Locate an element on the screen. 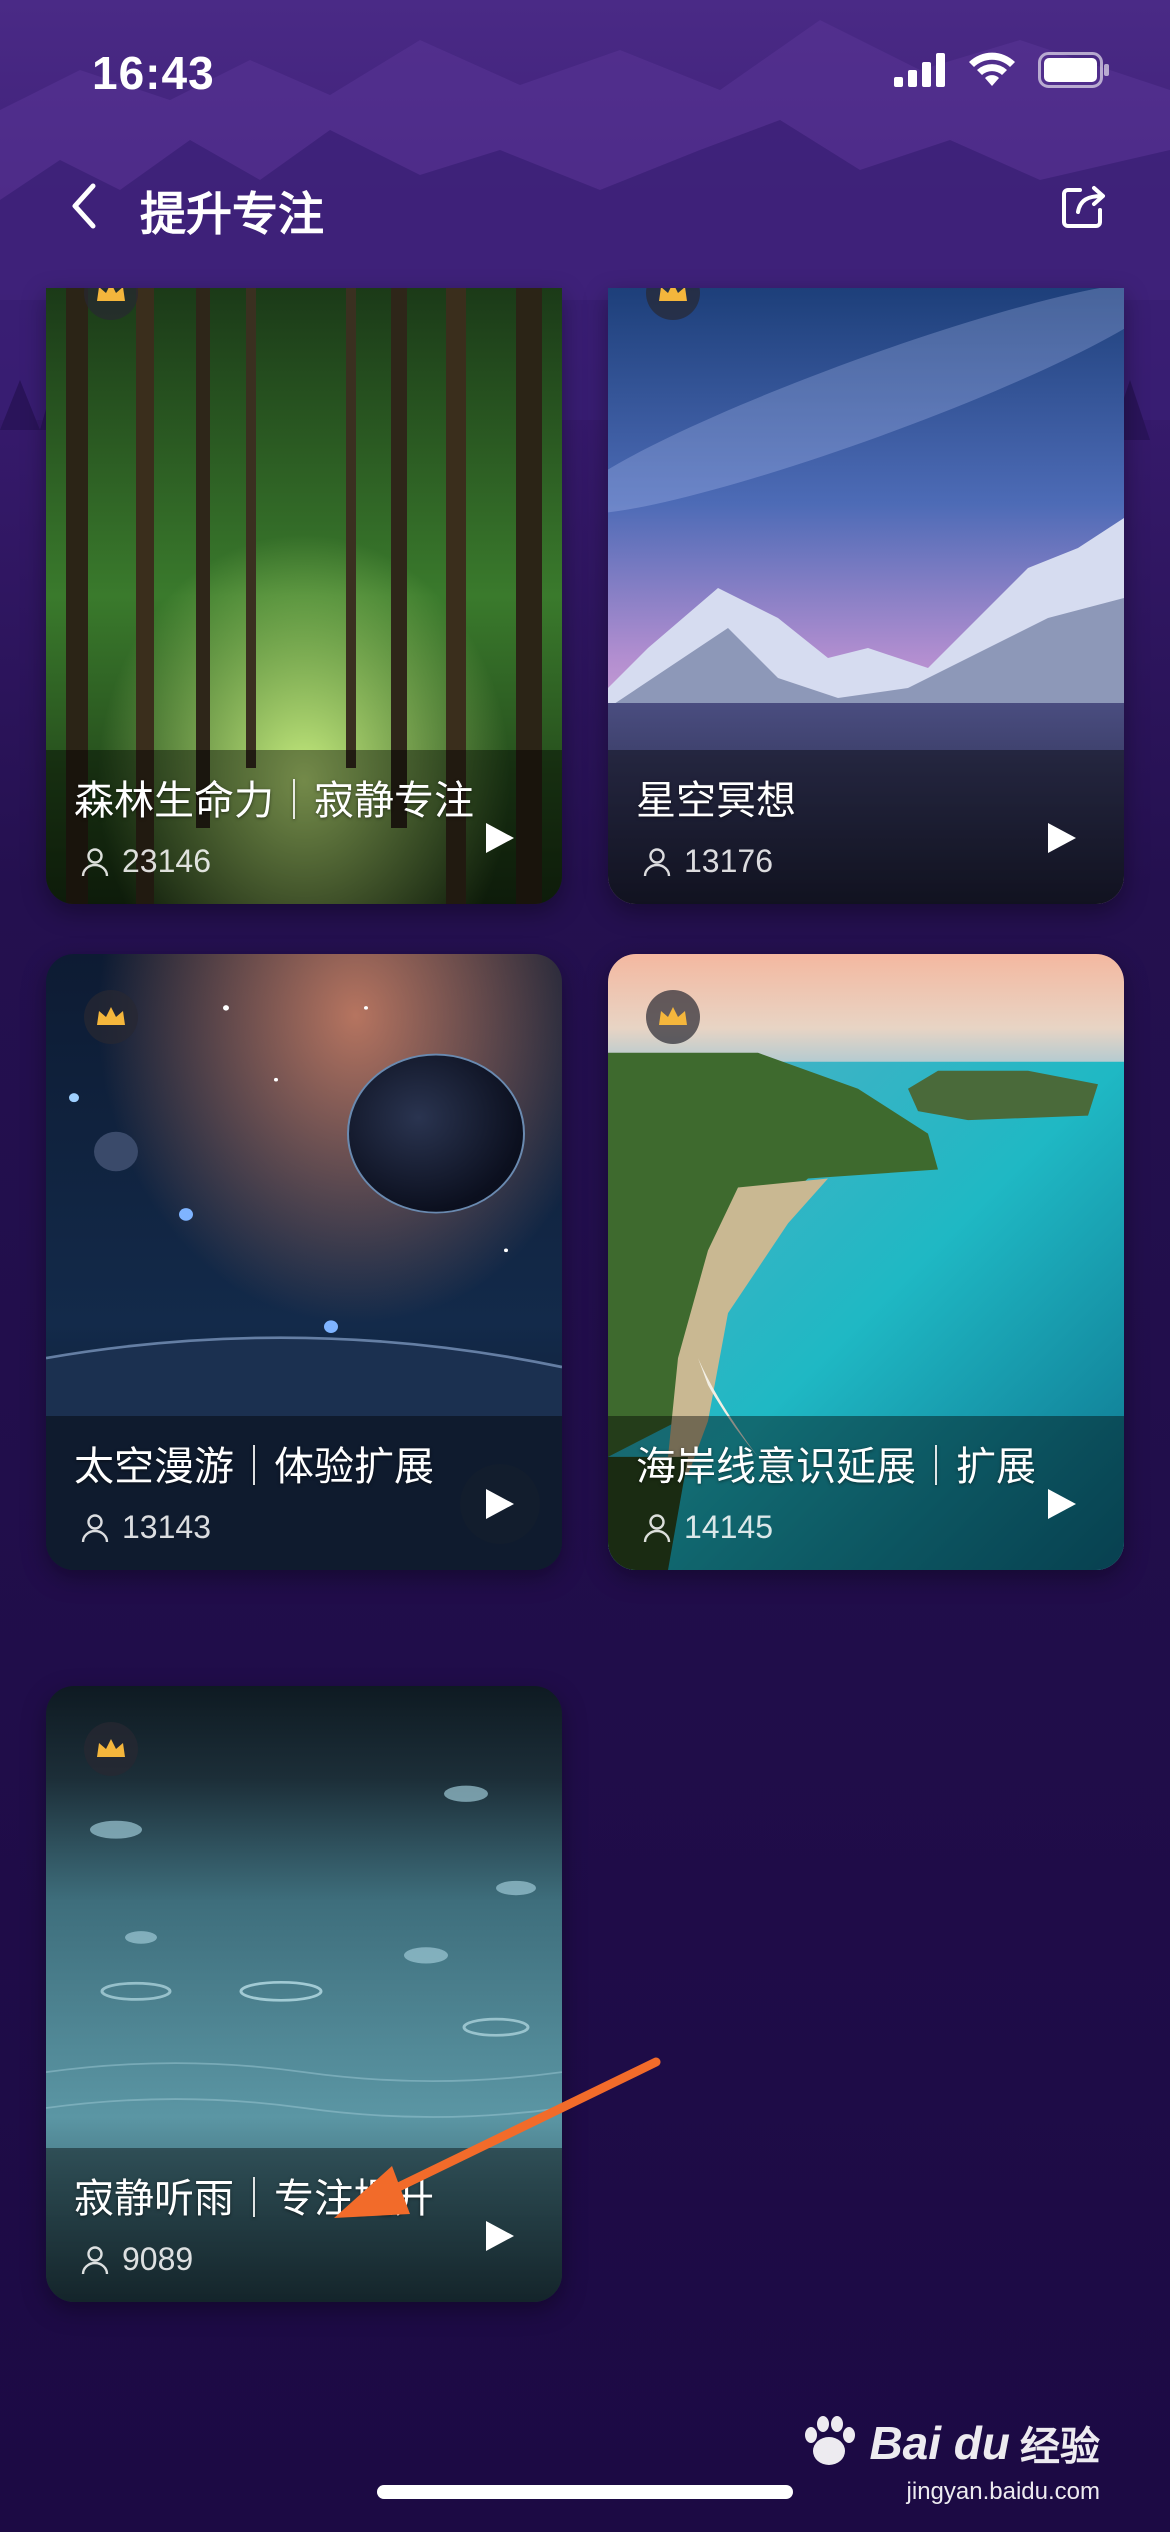  status-time: 16:43 is located at coordinates (153, 73).